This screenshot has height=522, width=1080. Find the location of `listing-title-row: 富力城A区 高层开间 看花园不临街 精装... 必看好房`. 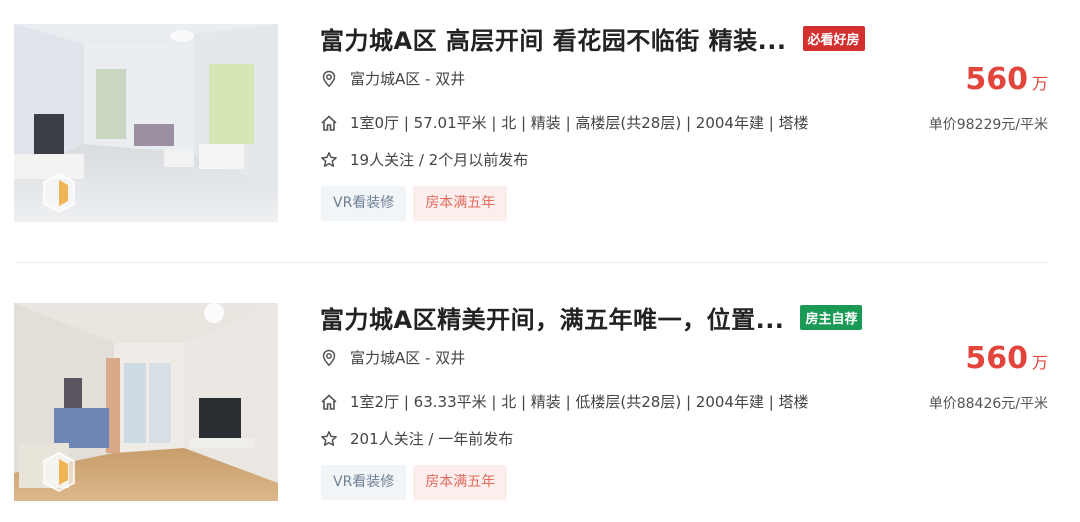

listing-title-row: 富力城A区 高层开间 看花园不临街 精装... 必看好房 is located at coordinates (592, 38).